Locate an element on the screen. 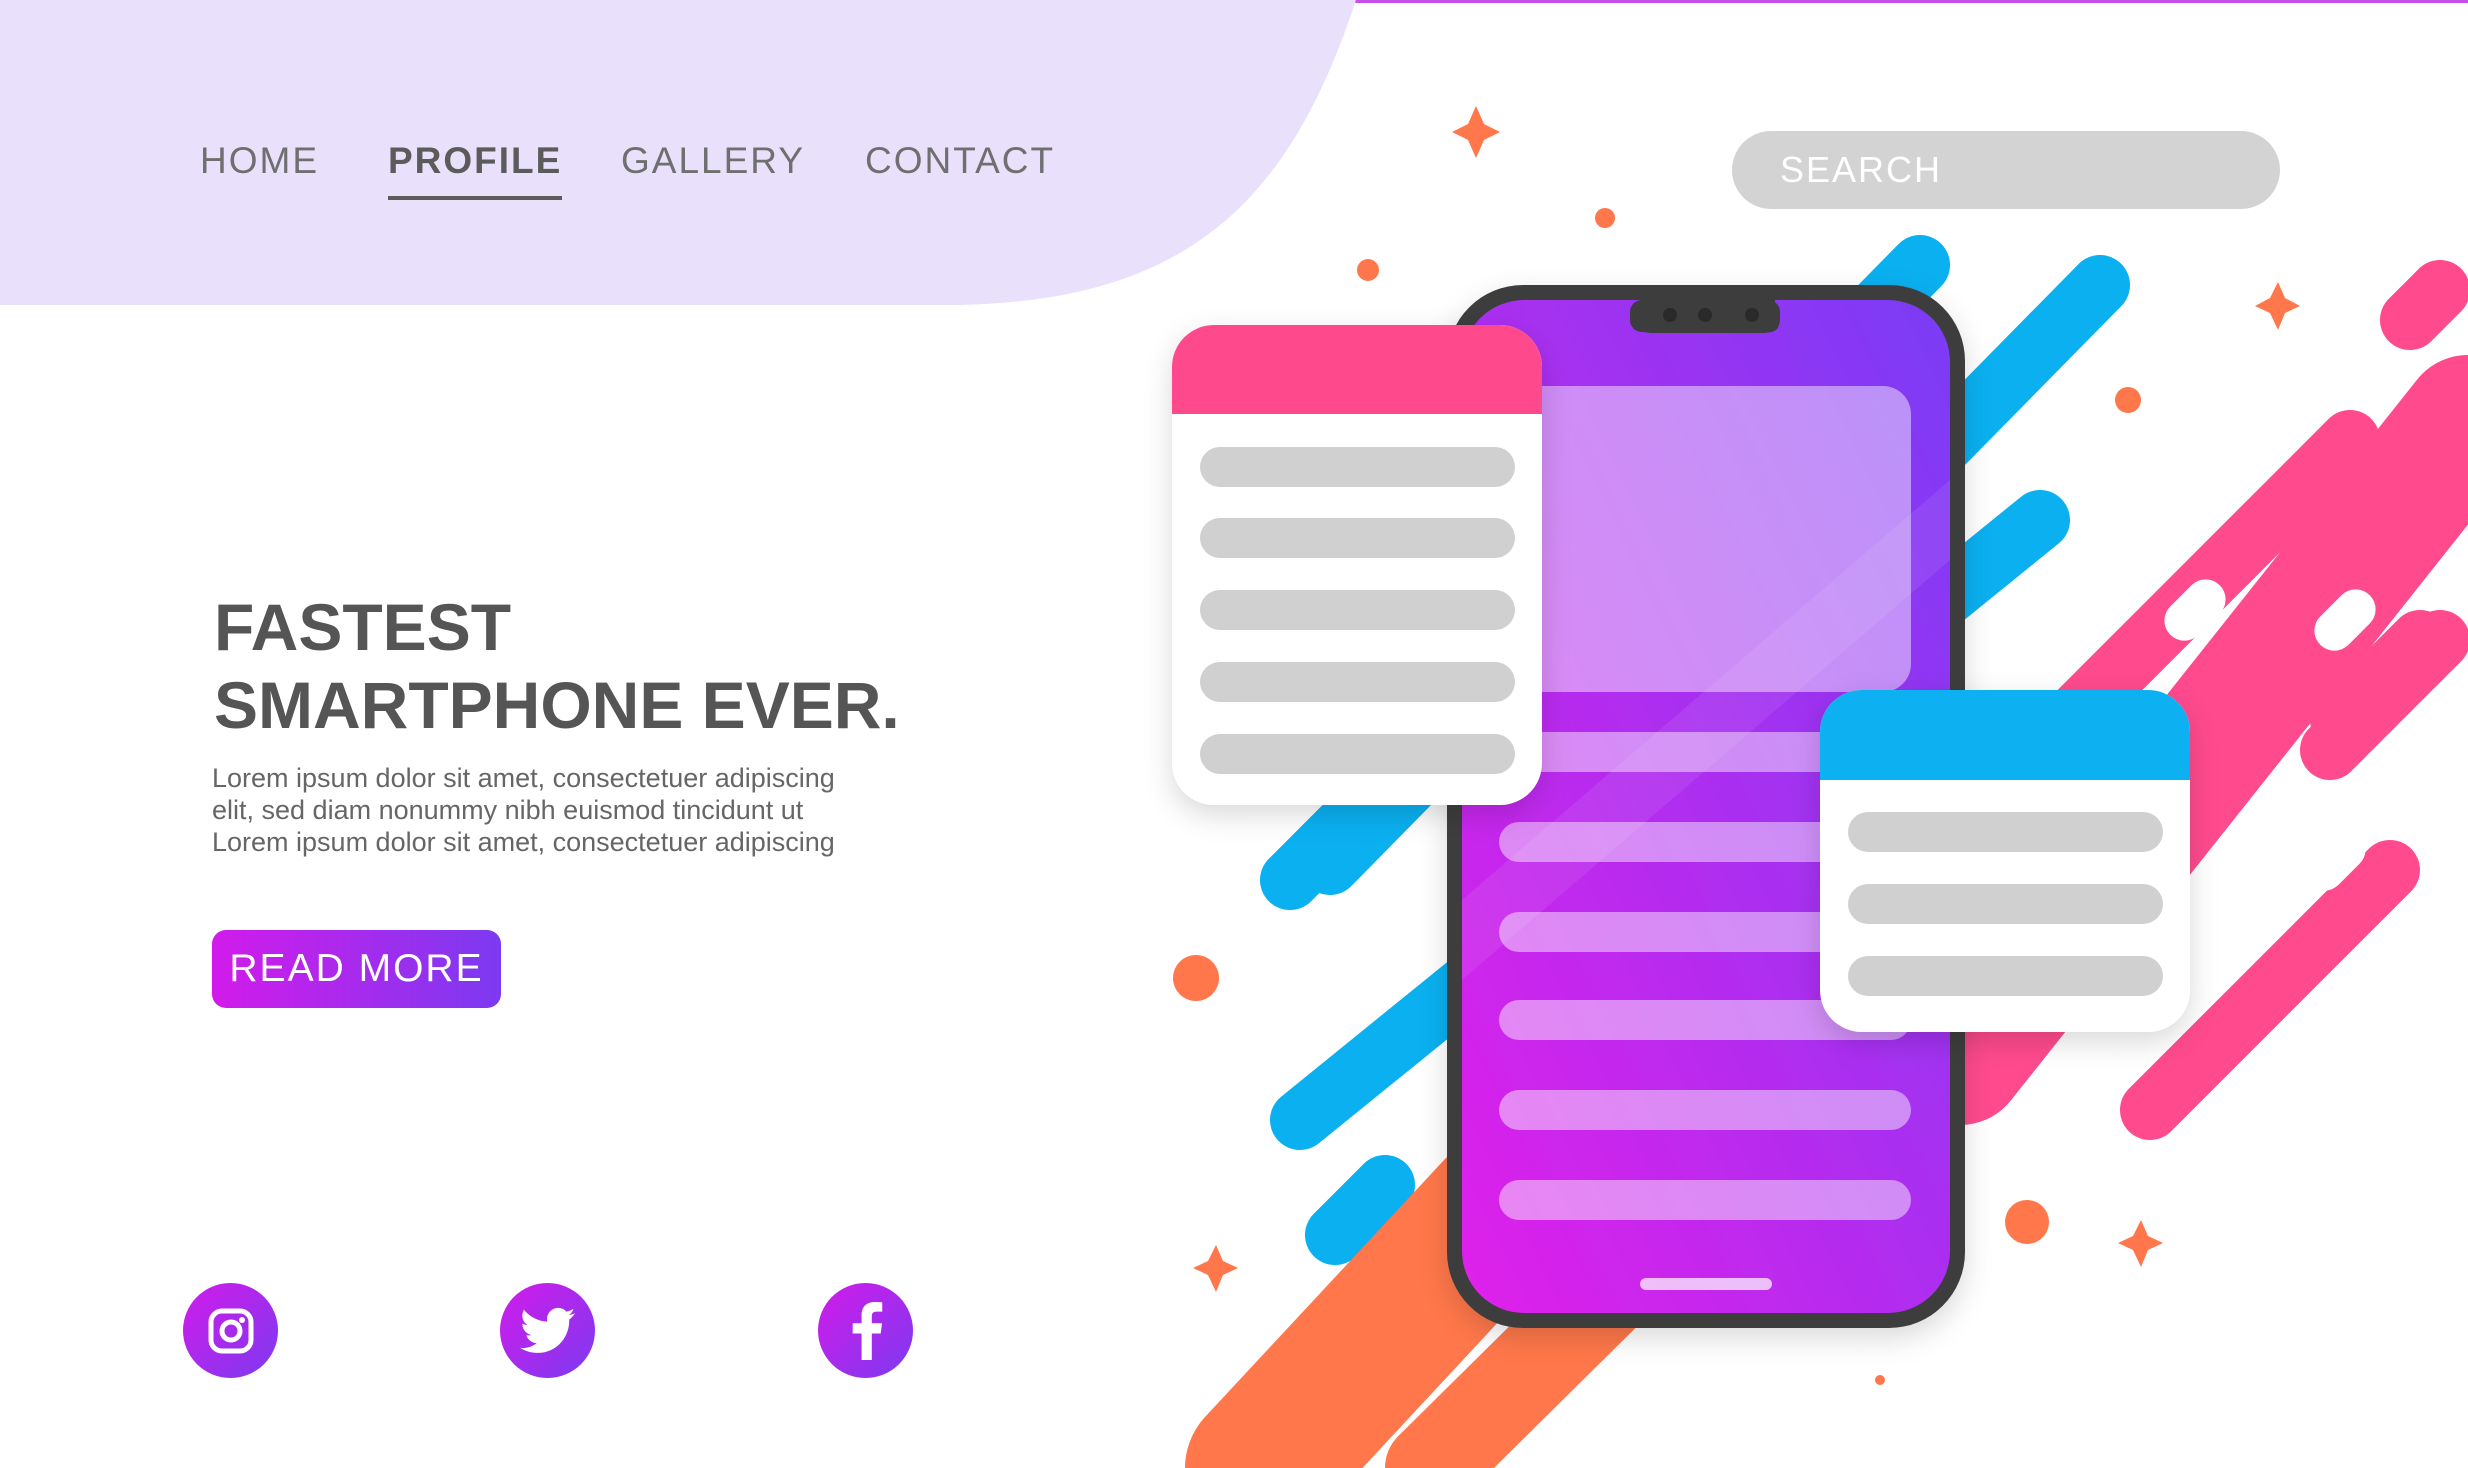 The height and width of the screenshot is (1468, 2468). facebook-icon is located at coordinates (867, 1330).